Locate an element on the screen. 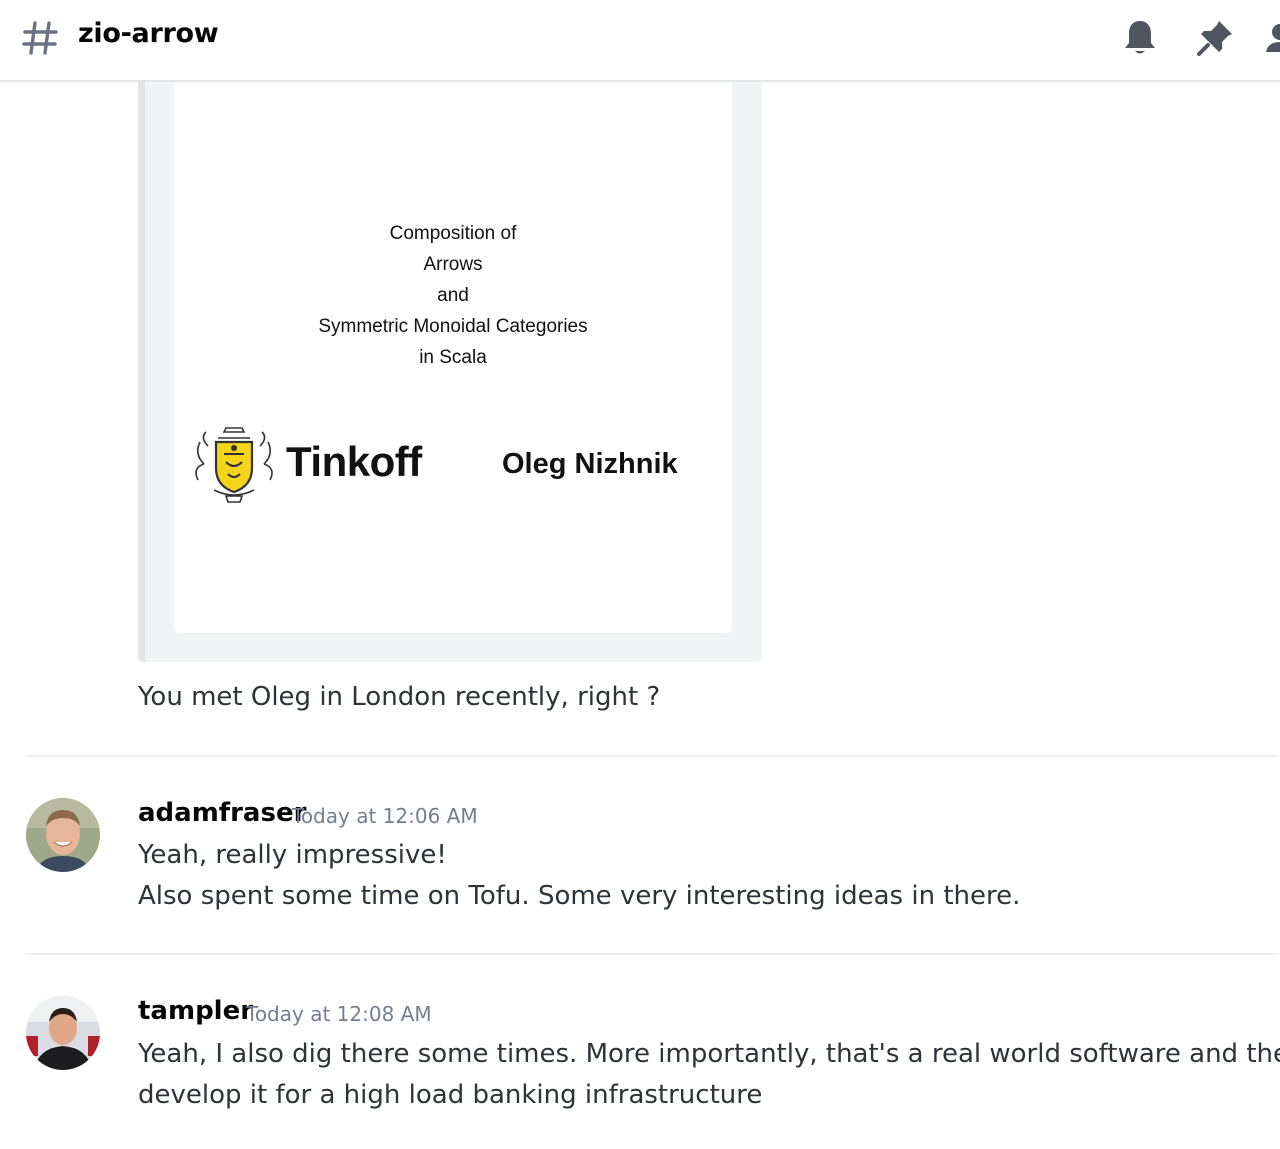 Image resolution: width=1280 pixels, height=1149 pixels. hashtag-icon is located at coordinates (40, 38).